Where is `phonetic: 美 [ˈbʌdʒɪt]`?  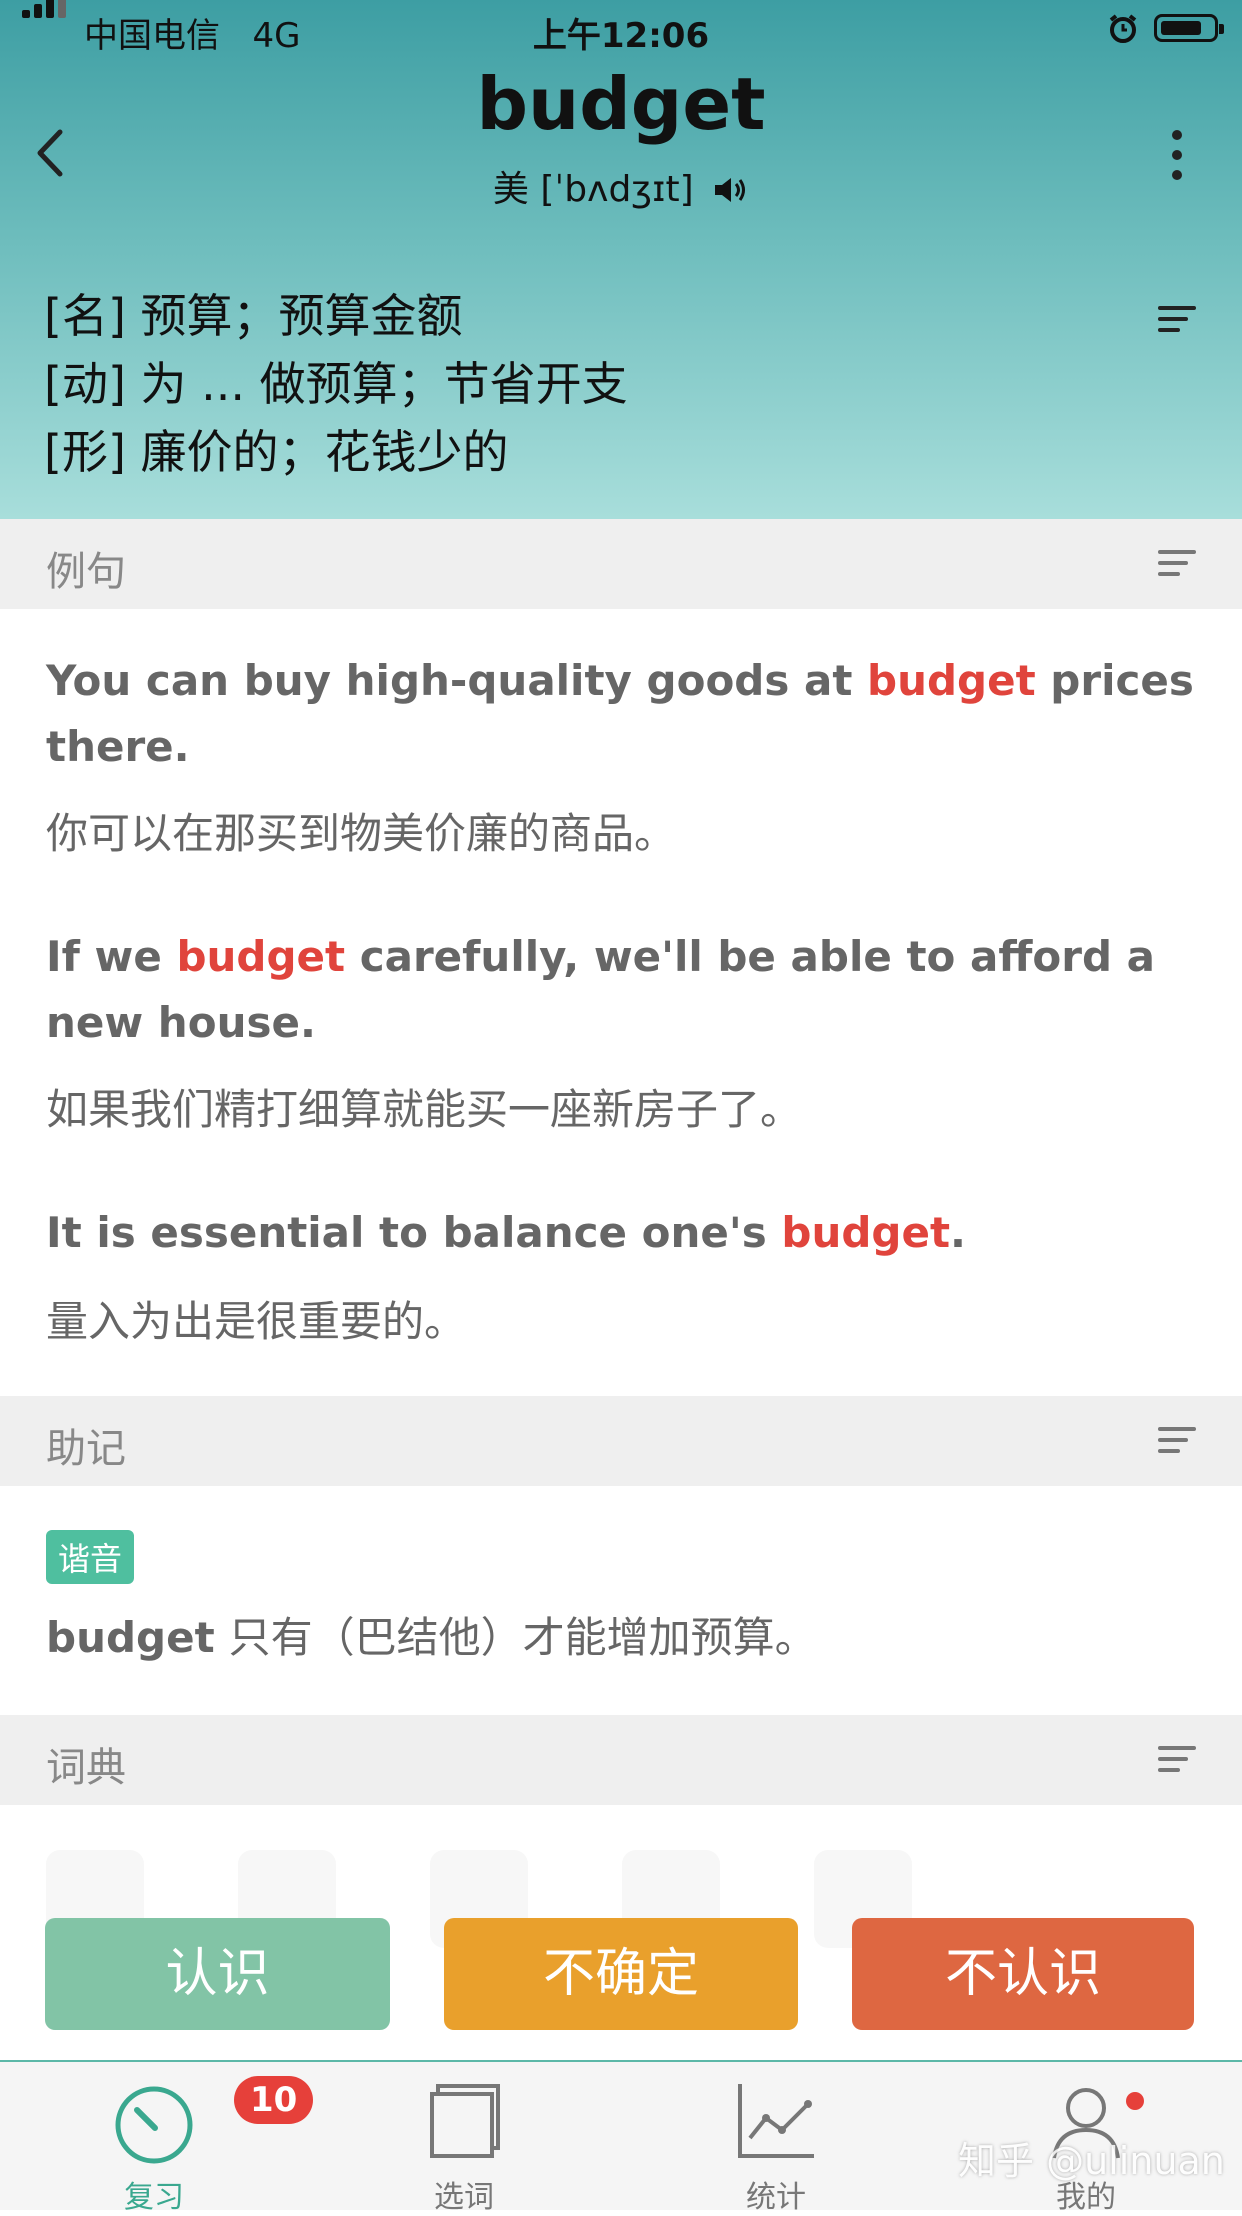 phonetic: 美 [ˈbʌdʒɪt] is located at coordinates (593, 189).